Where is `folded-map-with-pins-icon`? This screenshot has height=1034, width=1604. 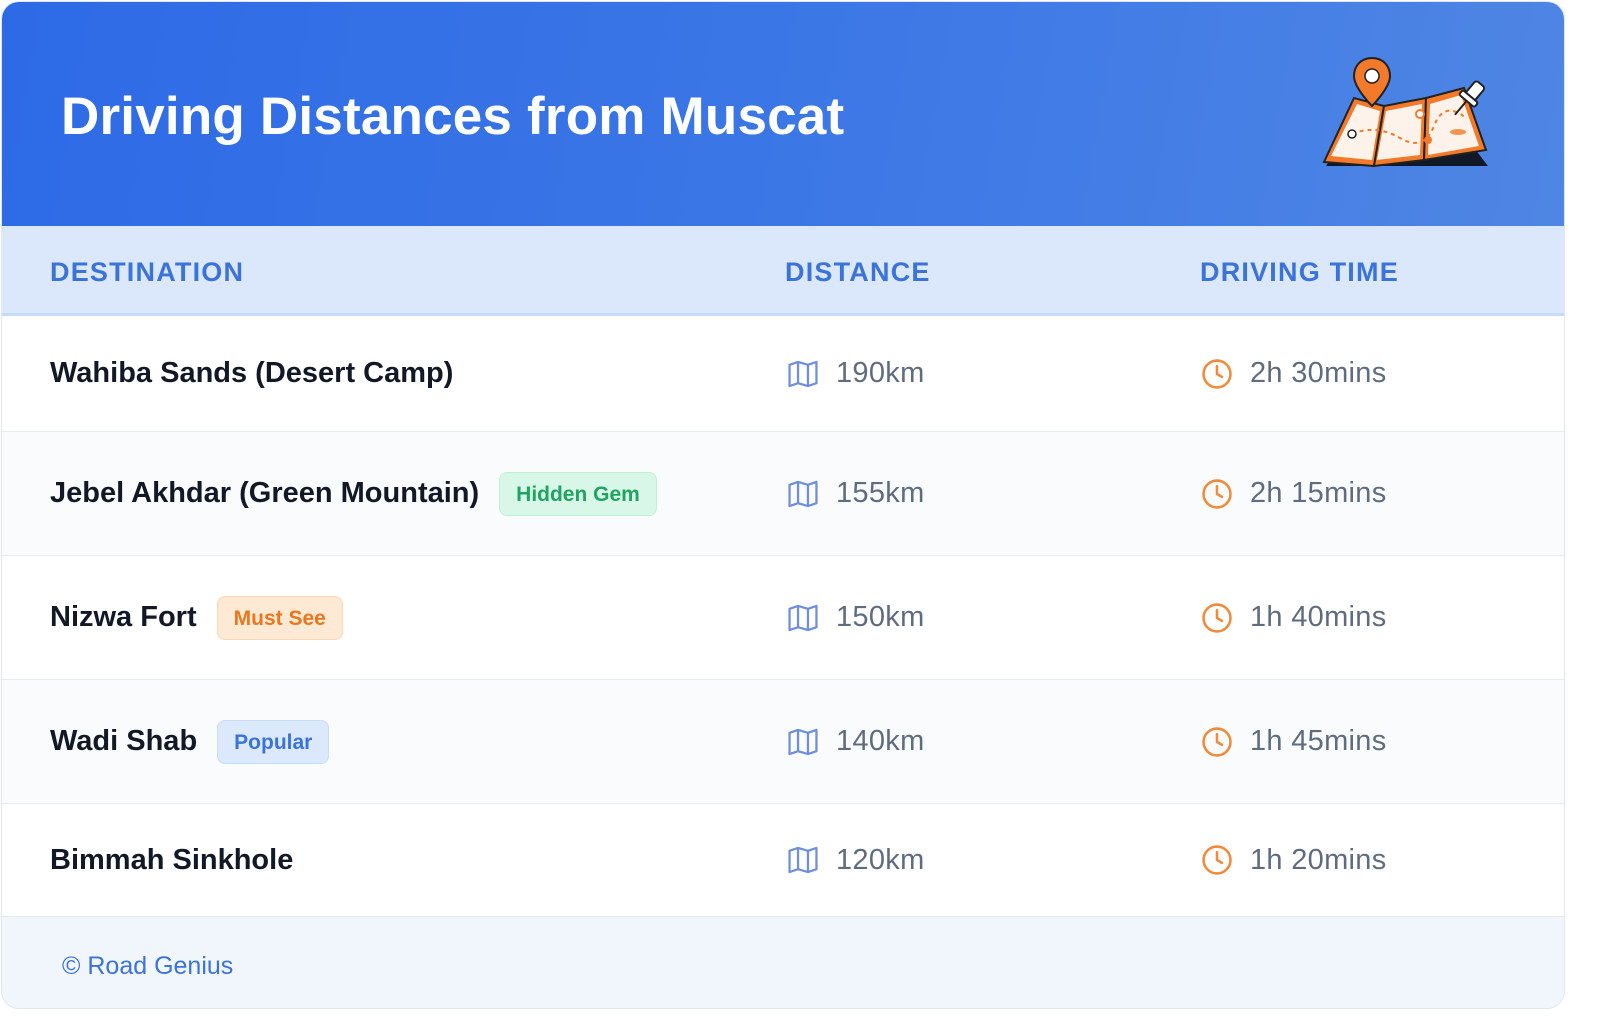
folded-map-with-pins-icon is located at coordinates (1405, 112).